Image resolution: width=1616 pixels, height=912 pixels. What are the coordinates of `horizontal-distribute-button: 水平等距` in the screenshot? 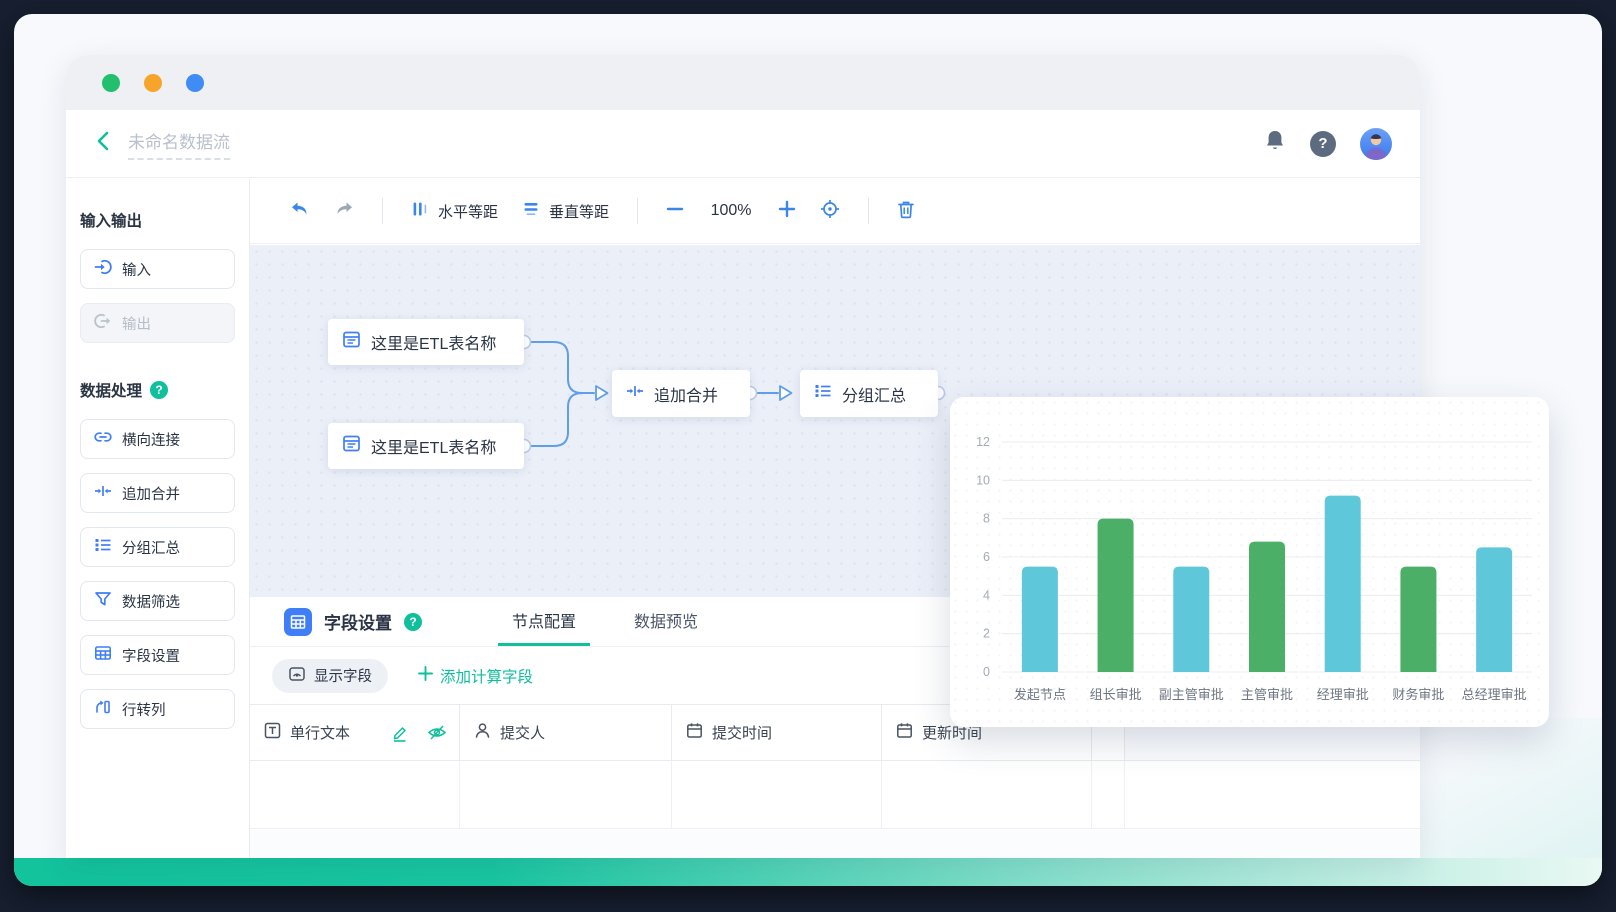 It's located at (454, 211).